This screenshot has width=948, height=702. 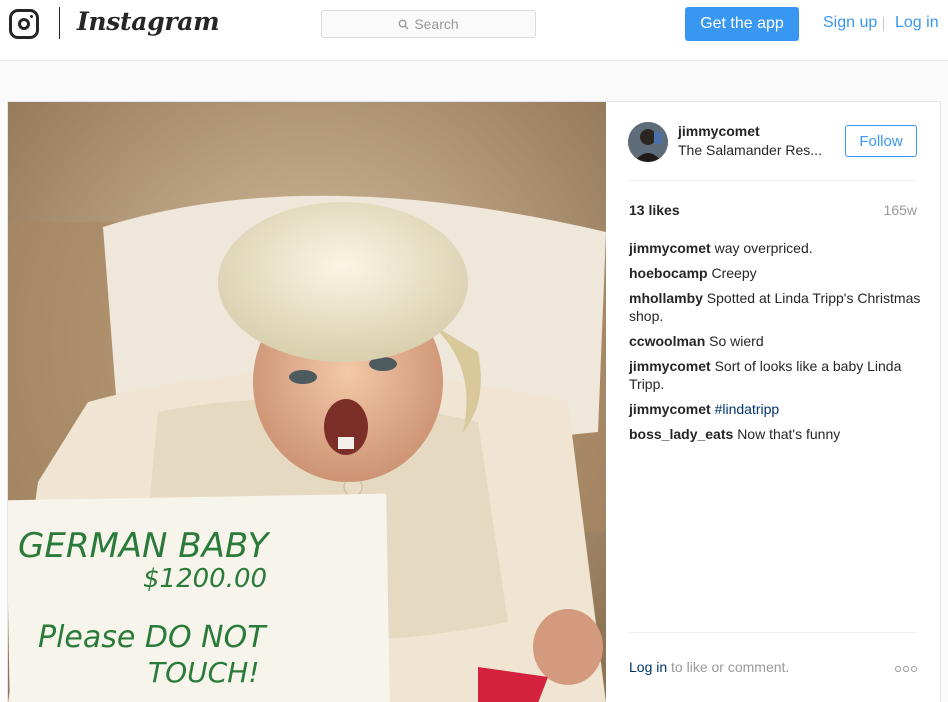 What do you see at coordinates (775, 273) in the screenshot?
I see `comment-item: hoebocamp Creepy` at bounding box center [775, 273].